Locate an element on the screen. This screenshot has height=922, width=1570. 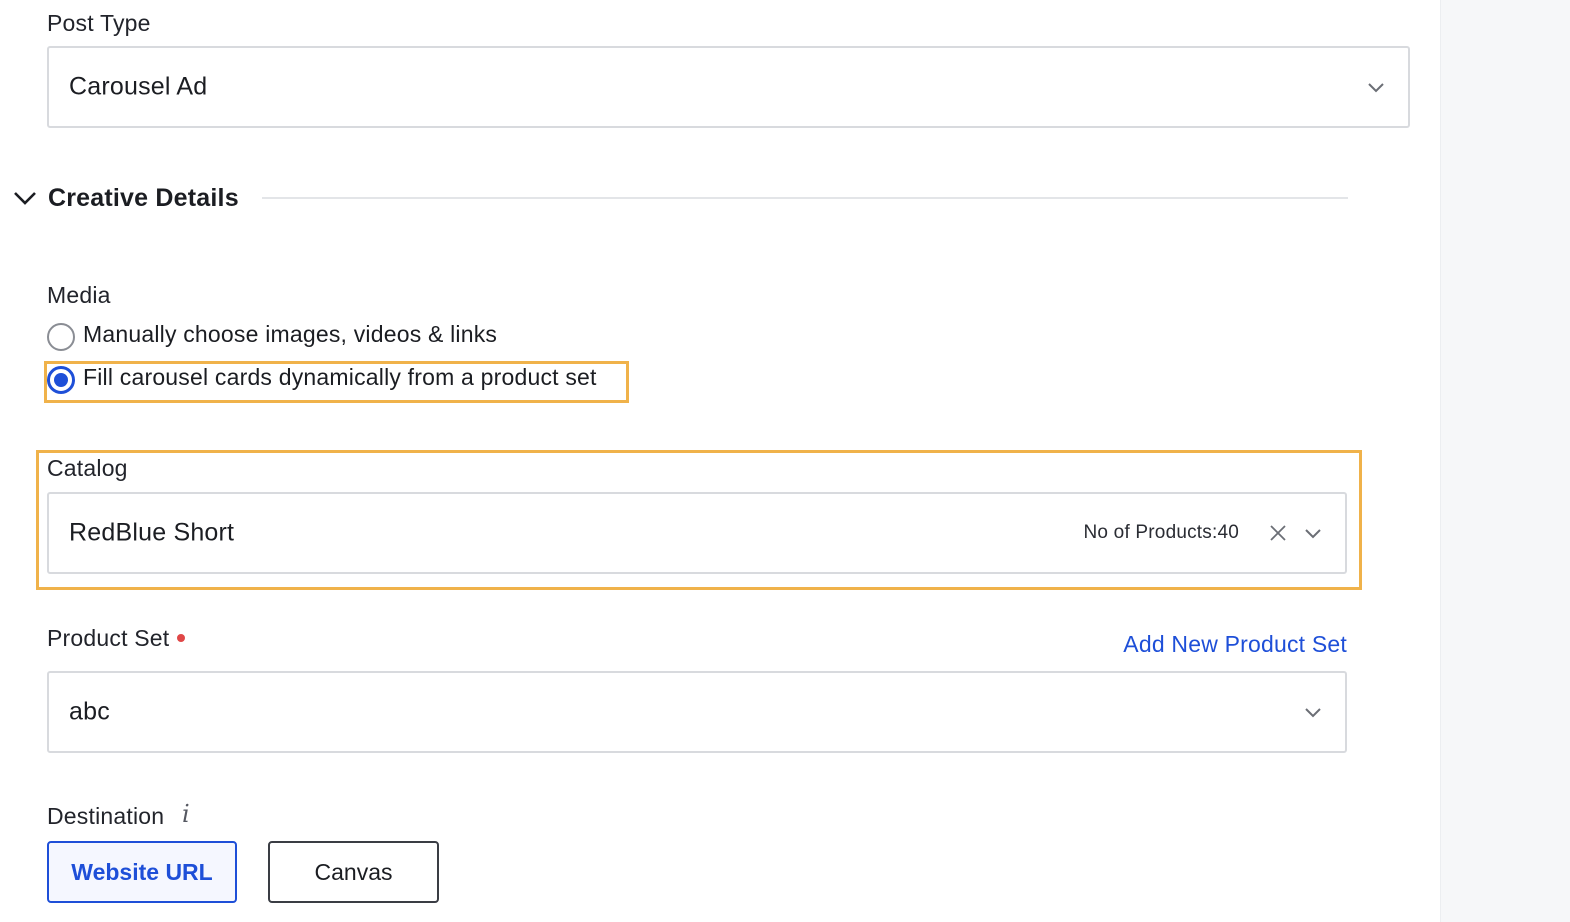
product-set-value: abc is located at coordinates (89, 711).